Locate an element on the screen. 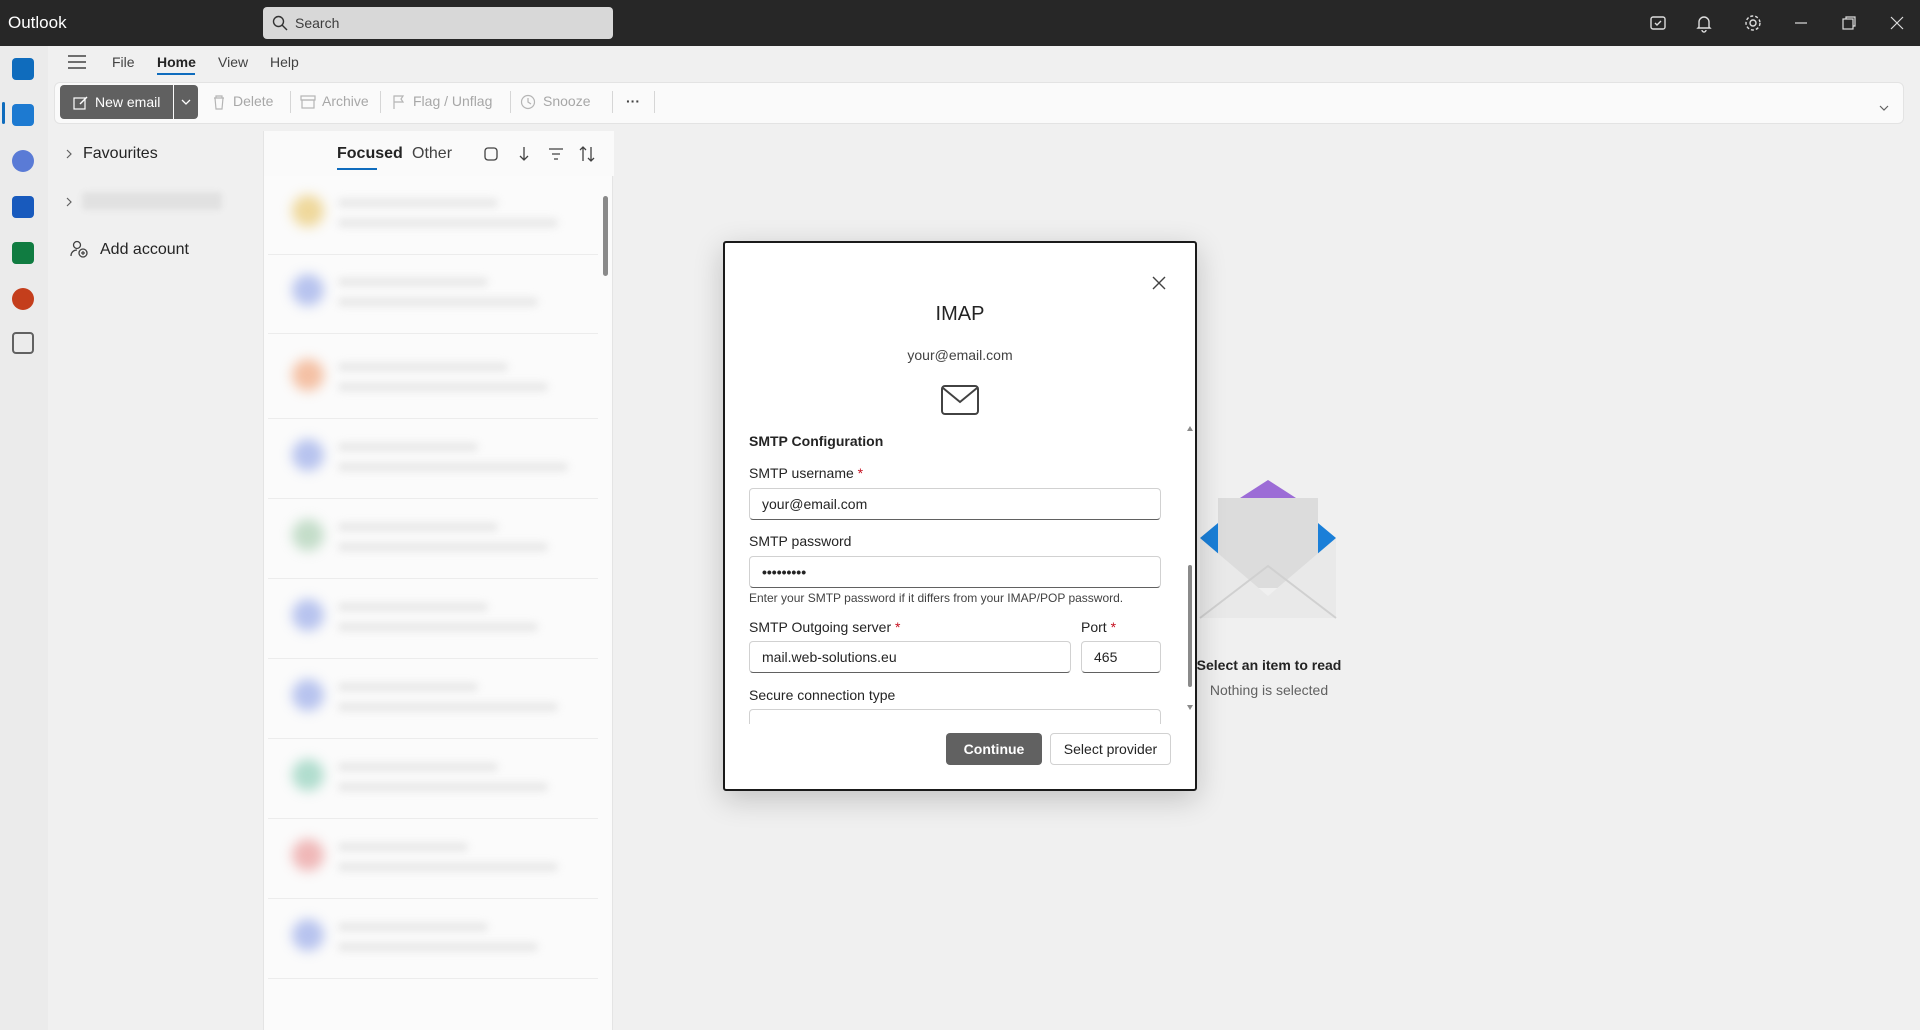  minimize-icon is located at coordinates (1801, 23).